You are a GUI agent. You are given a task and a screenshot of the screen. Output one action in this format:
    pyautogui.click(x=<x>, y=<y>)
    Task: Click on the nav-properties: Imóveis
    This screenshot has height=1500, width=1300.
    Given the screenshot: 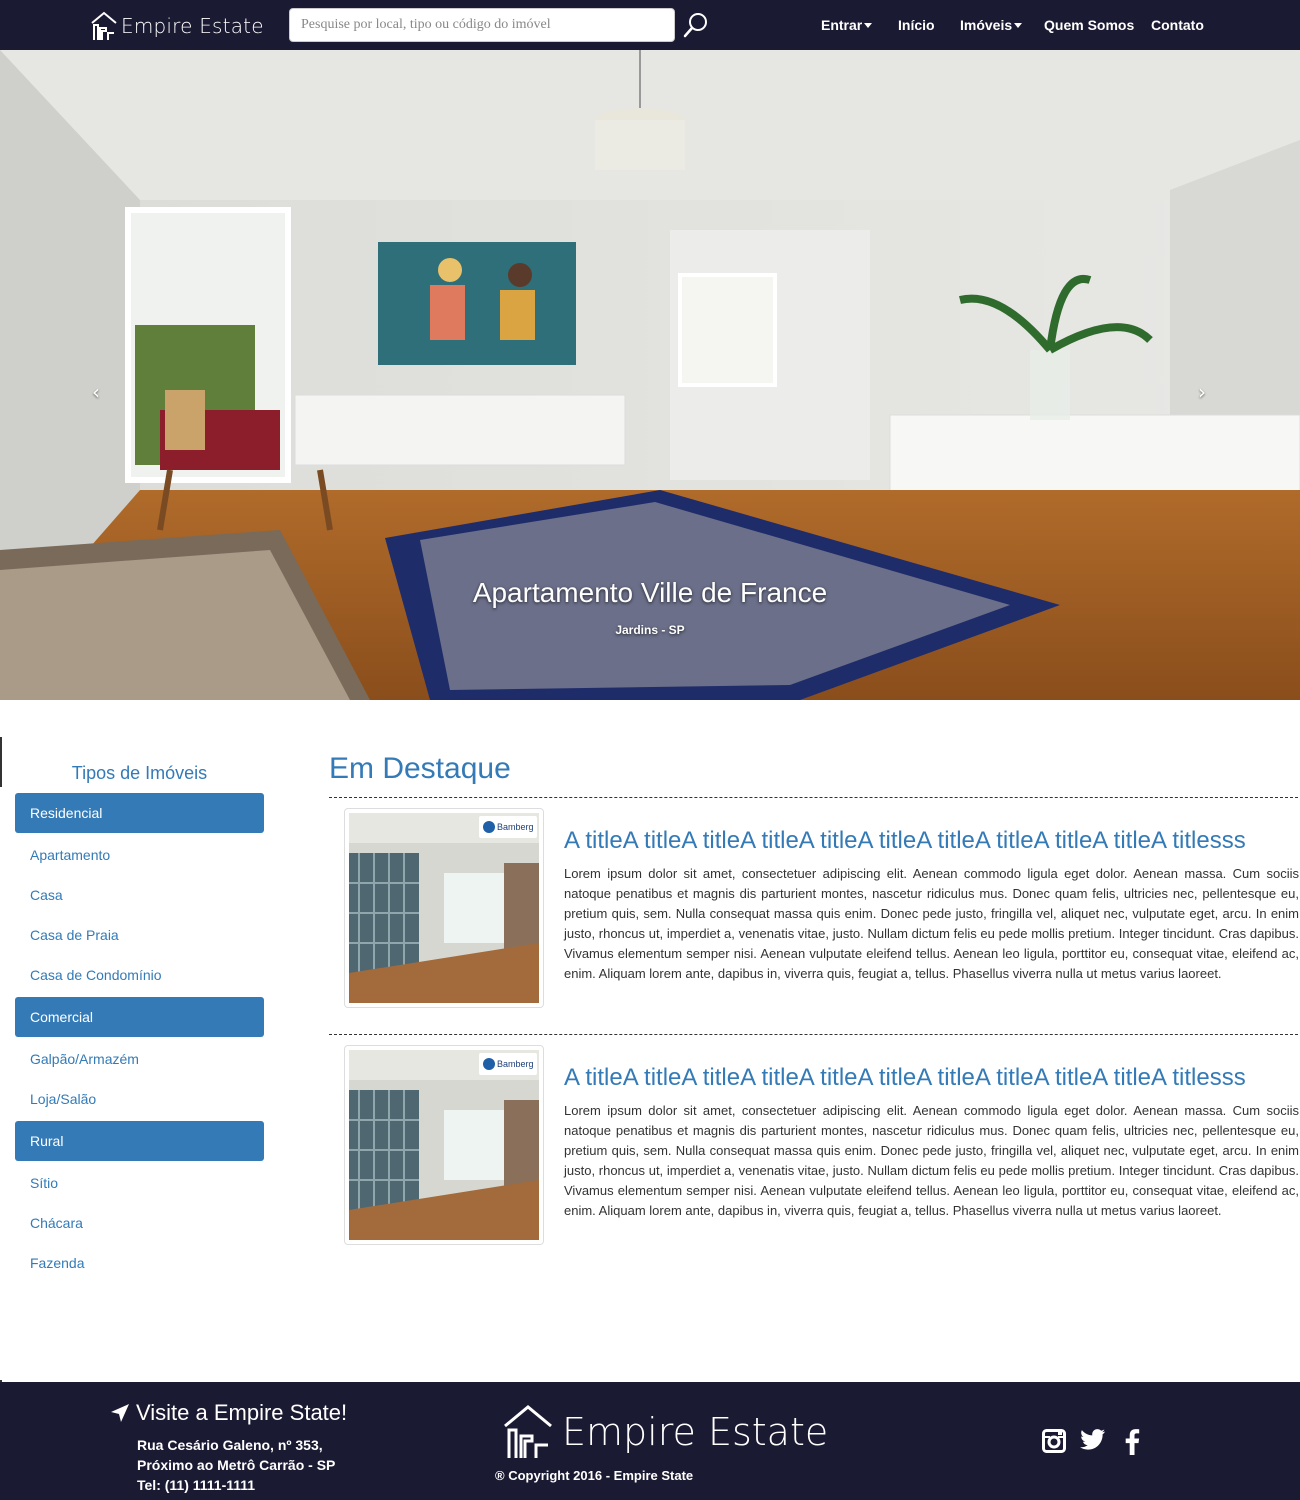 What is the action you would take?
    pyautogui.click(x=991, y=25)
    